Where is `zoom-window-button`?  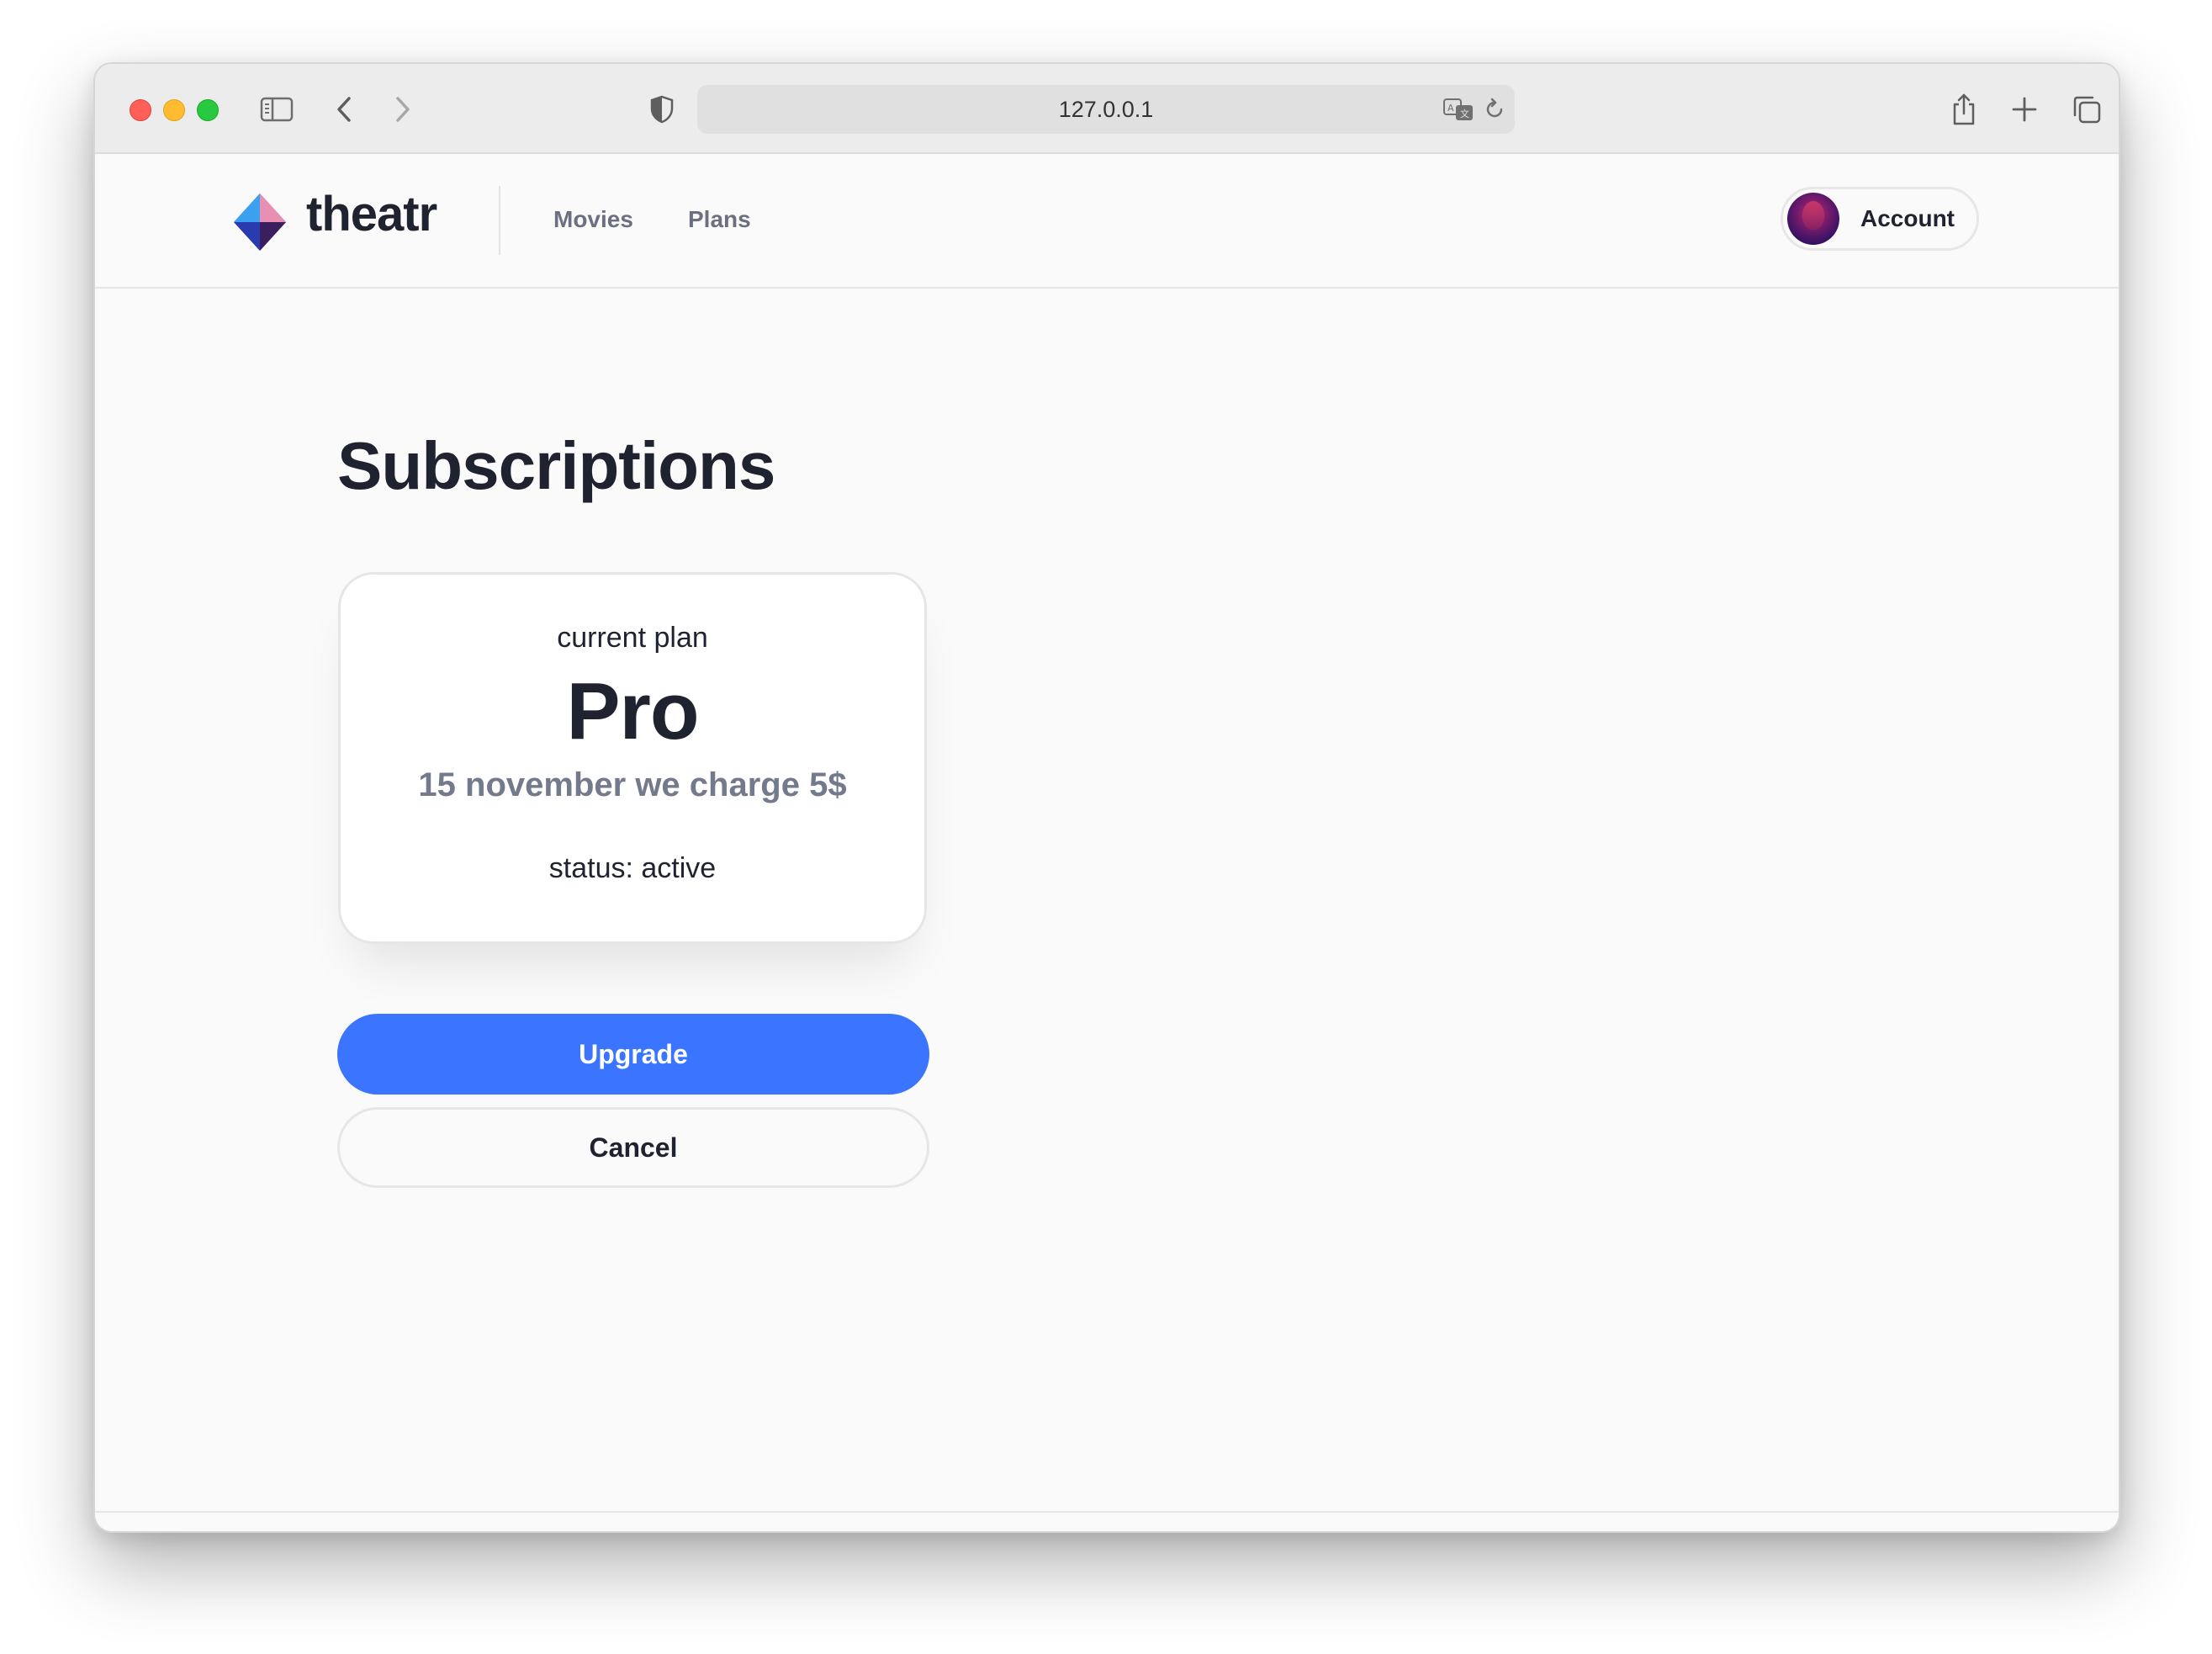
zoom-window-button is located at coordinates (208, 110).